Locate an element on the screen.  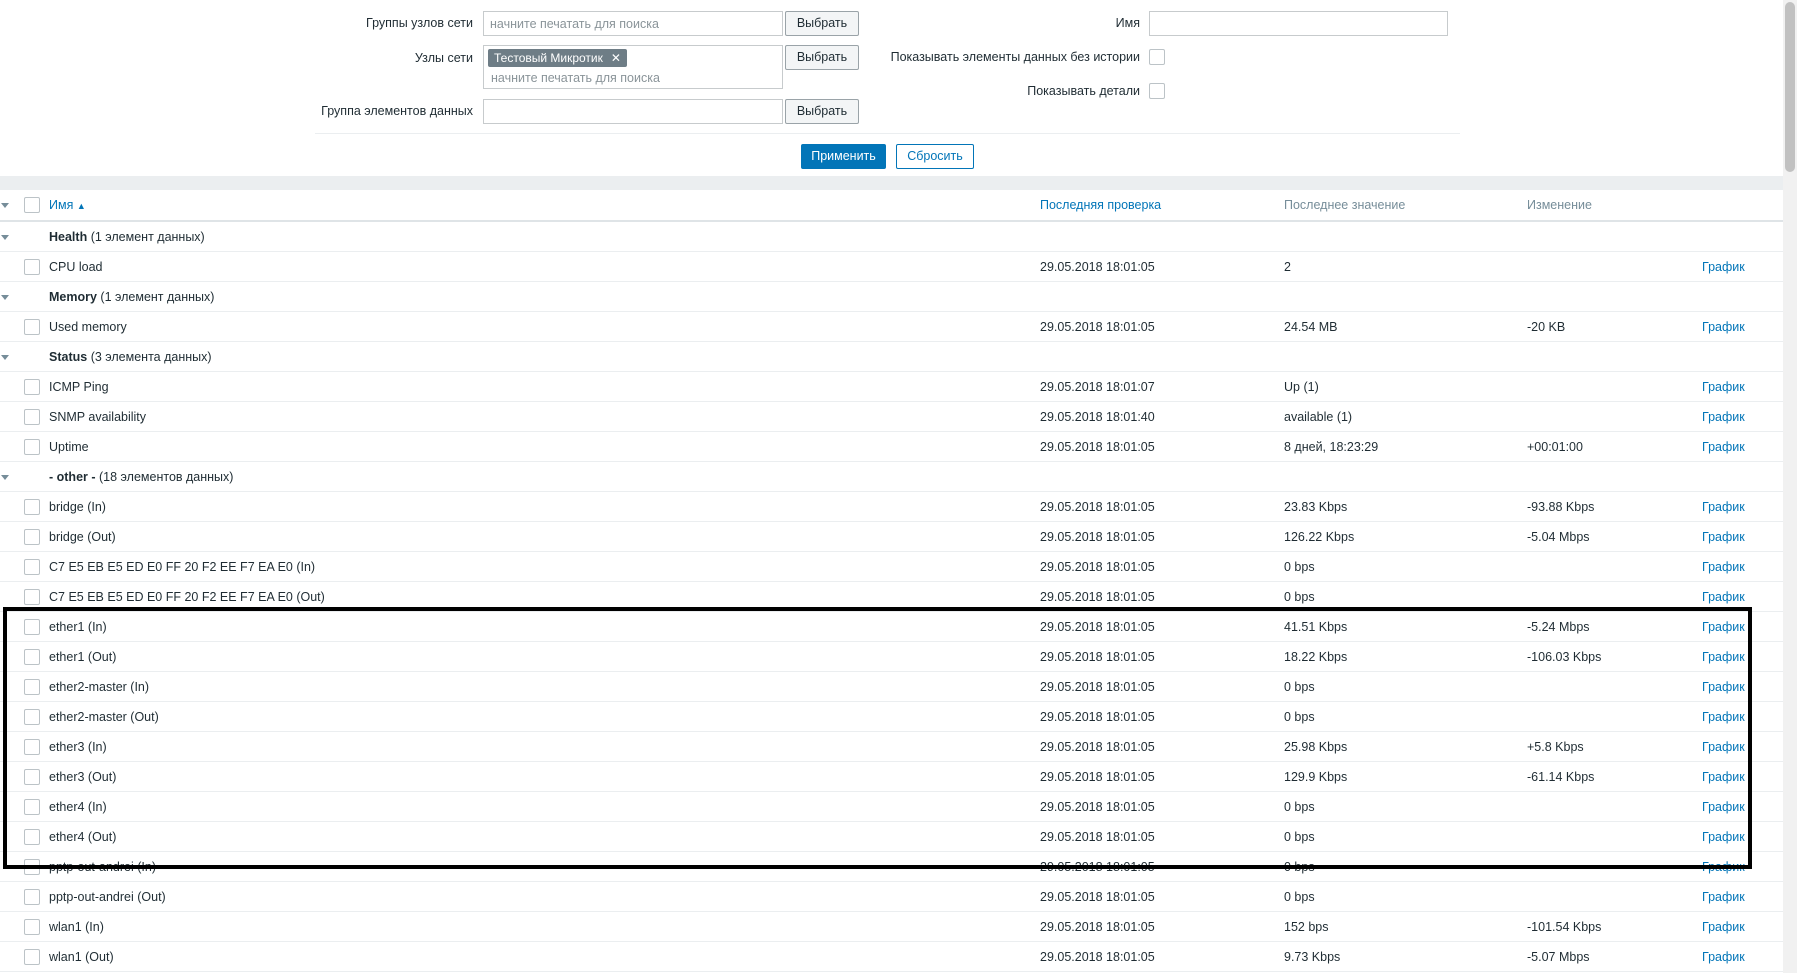
hosts-placeholder: начните печатать для поиска is located at coordinates (575, 78).